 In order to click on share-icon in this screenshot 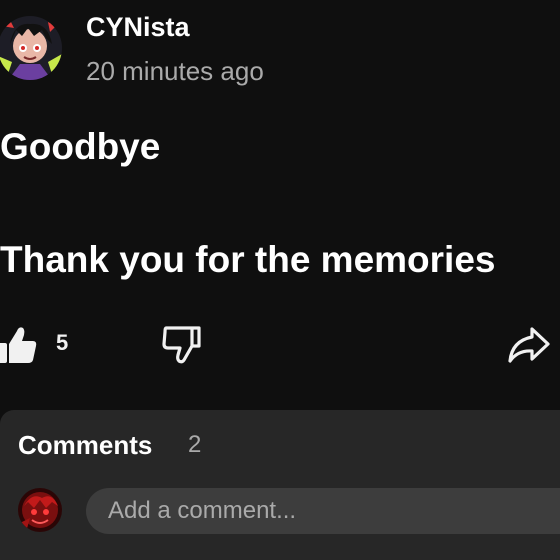, I will do `click(529, 345)`.